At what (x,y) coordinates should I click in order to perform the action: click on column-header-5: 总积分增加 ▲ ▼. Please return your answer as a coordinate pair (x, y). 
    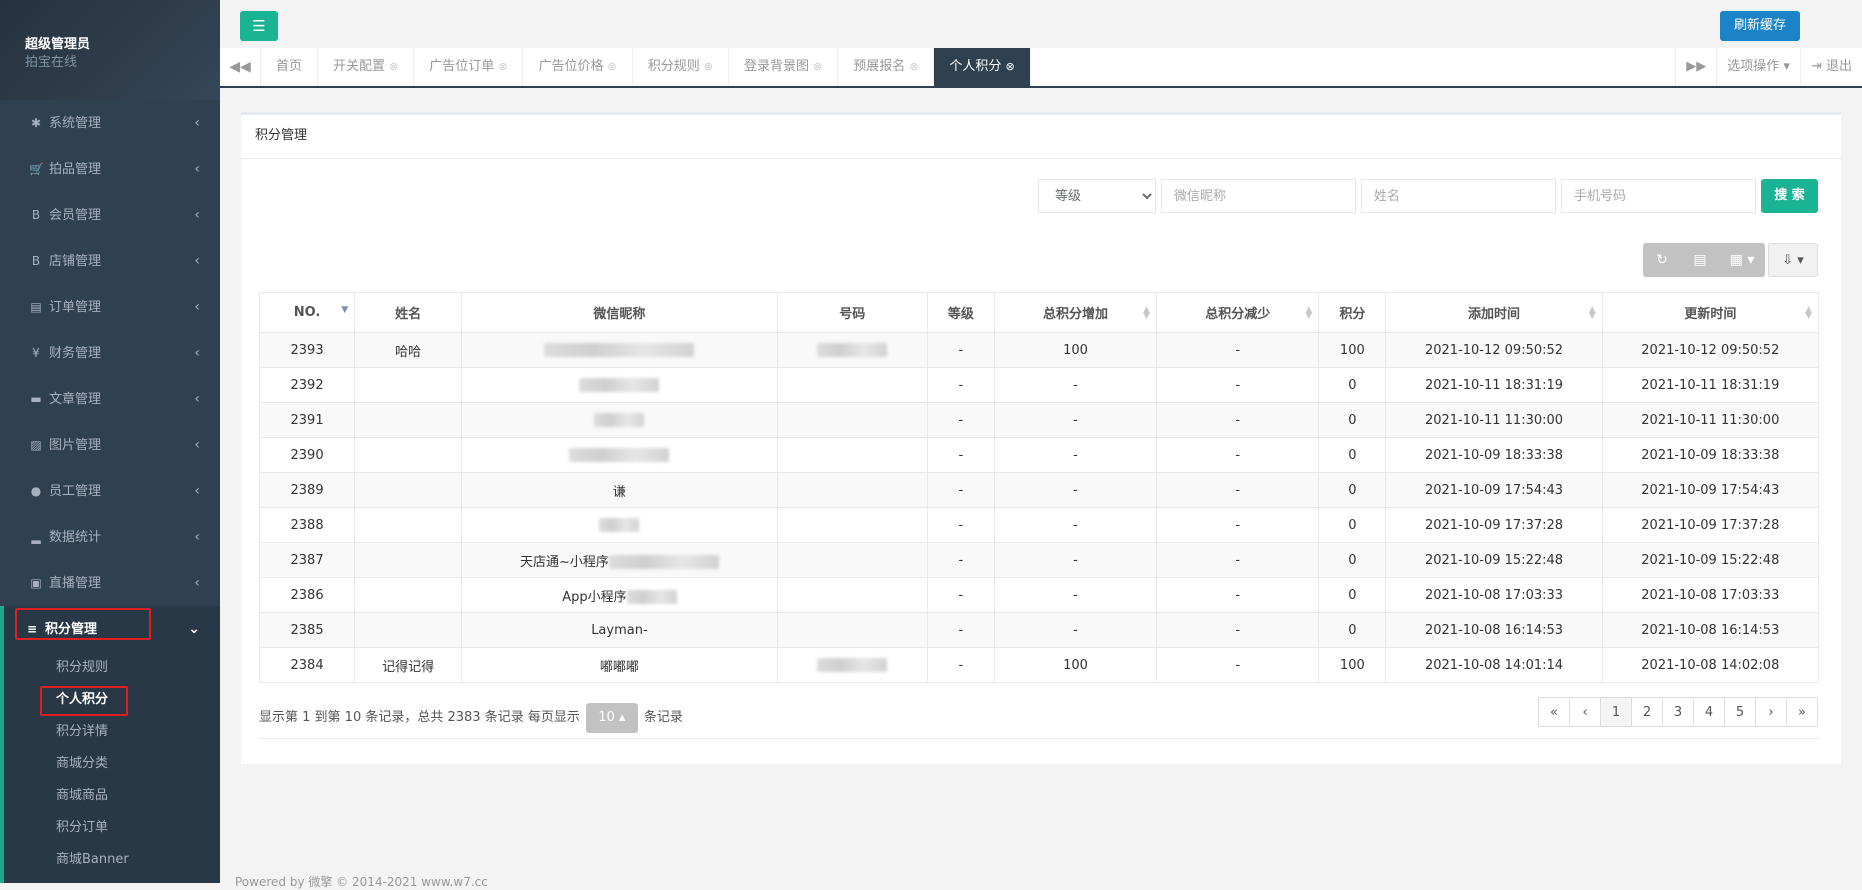
    Looking at the image, I should click on (1075, 312).